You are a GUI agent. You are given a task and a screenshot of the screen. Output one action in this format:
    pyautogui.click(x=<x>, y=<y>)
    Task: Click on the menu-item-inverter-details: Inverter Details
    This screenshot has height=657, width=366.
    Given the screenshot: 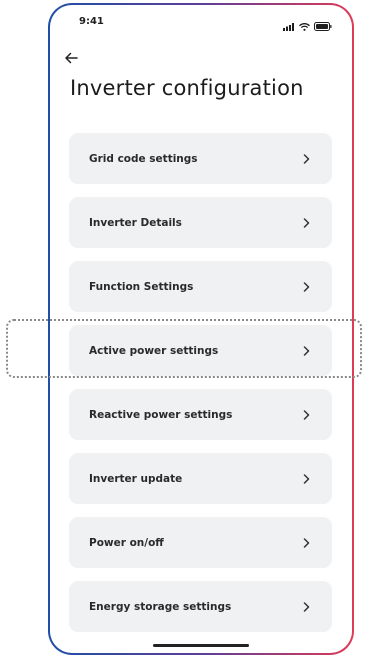 What is the action you would take?
    pyautogui.click(x=200, y=222)
    